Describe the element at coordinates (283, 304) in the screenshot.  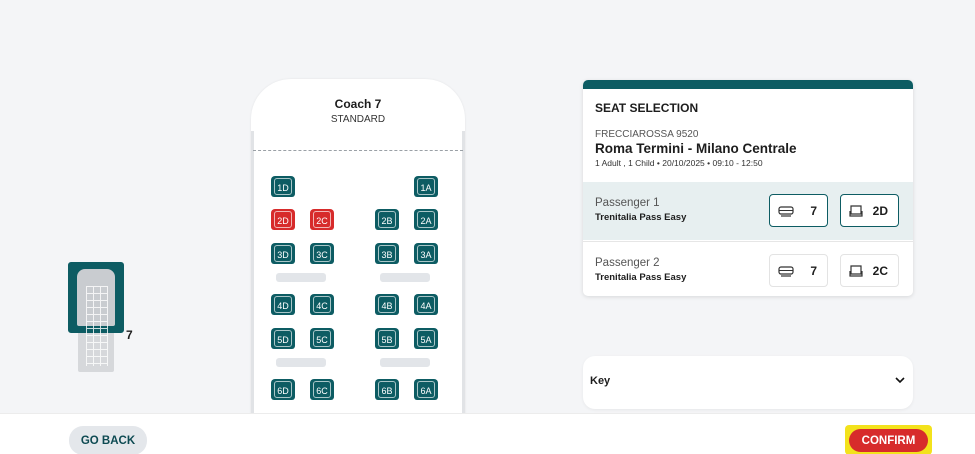
I see `seat-4D: 4D` at that location.